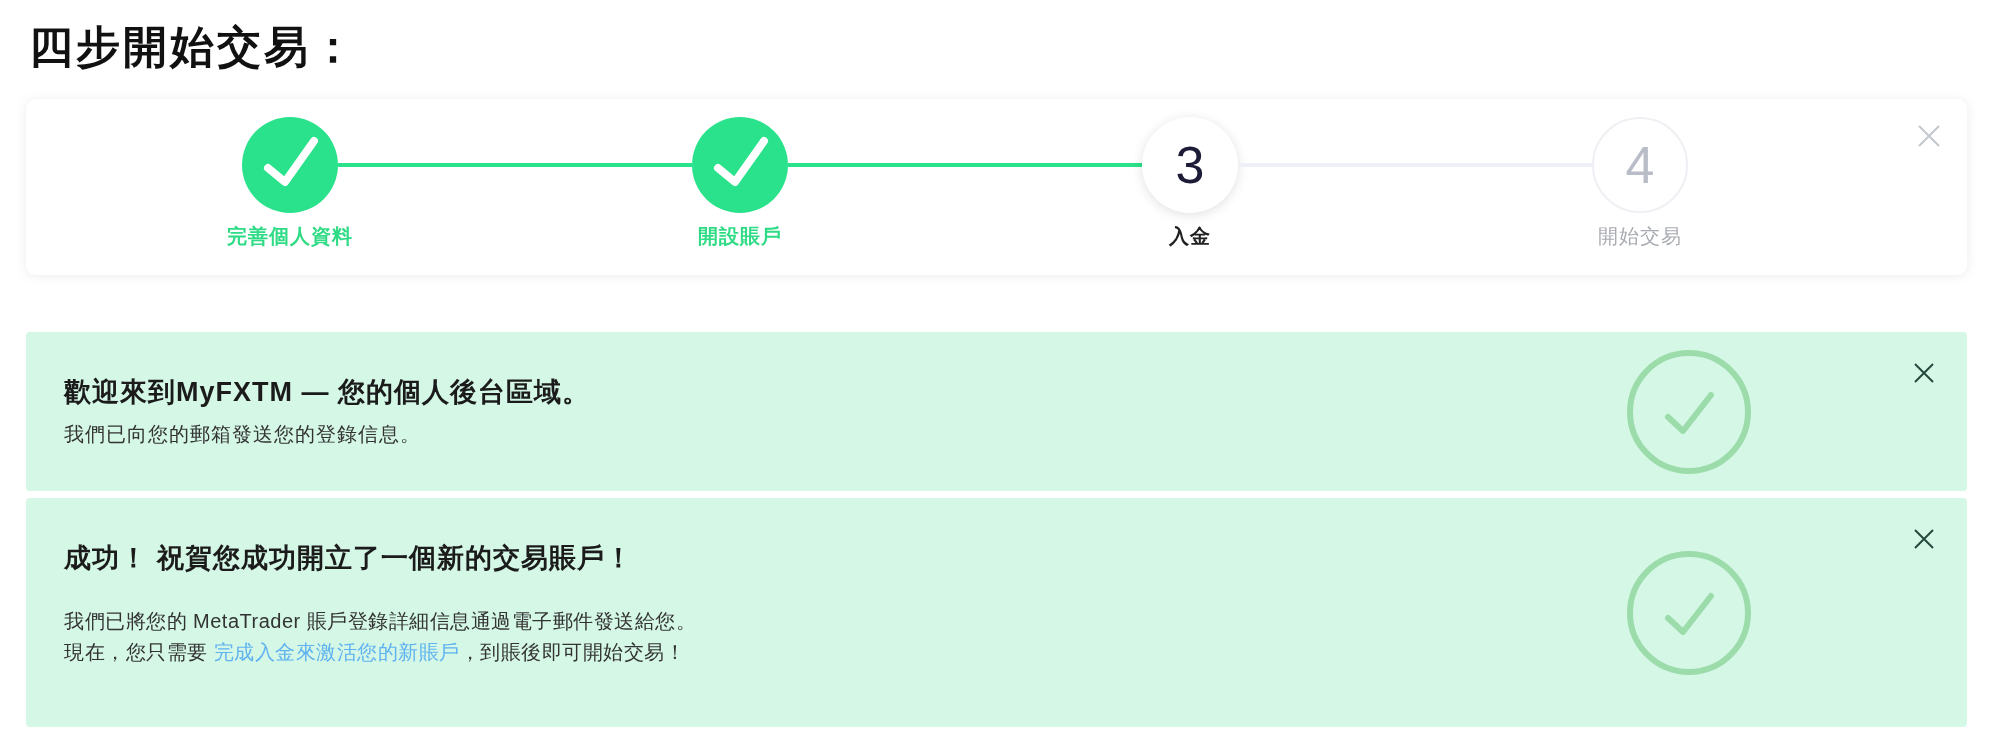 This screenshot has height=751, width=2000. What do you see at coordinates (348, 558) in the screenshot?
I see `alert-heading: 成功！ 祝賀您成功開立了一個新的交易賬戶！` at bounding box center [348, 558].